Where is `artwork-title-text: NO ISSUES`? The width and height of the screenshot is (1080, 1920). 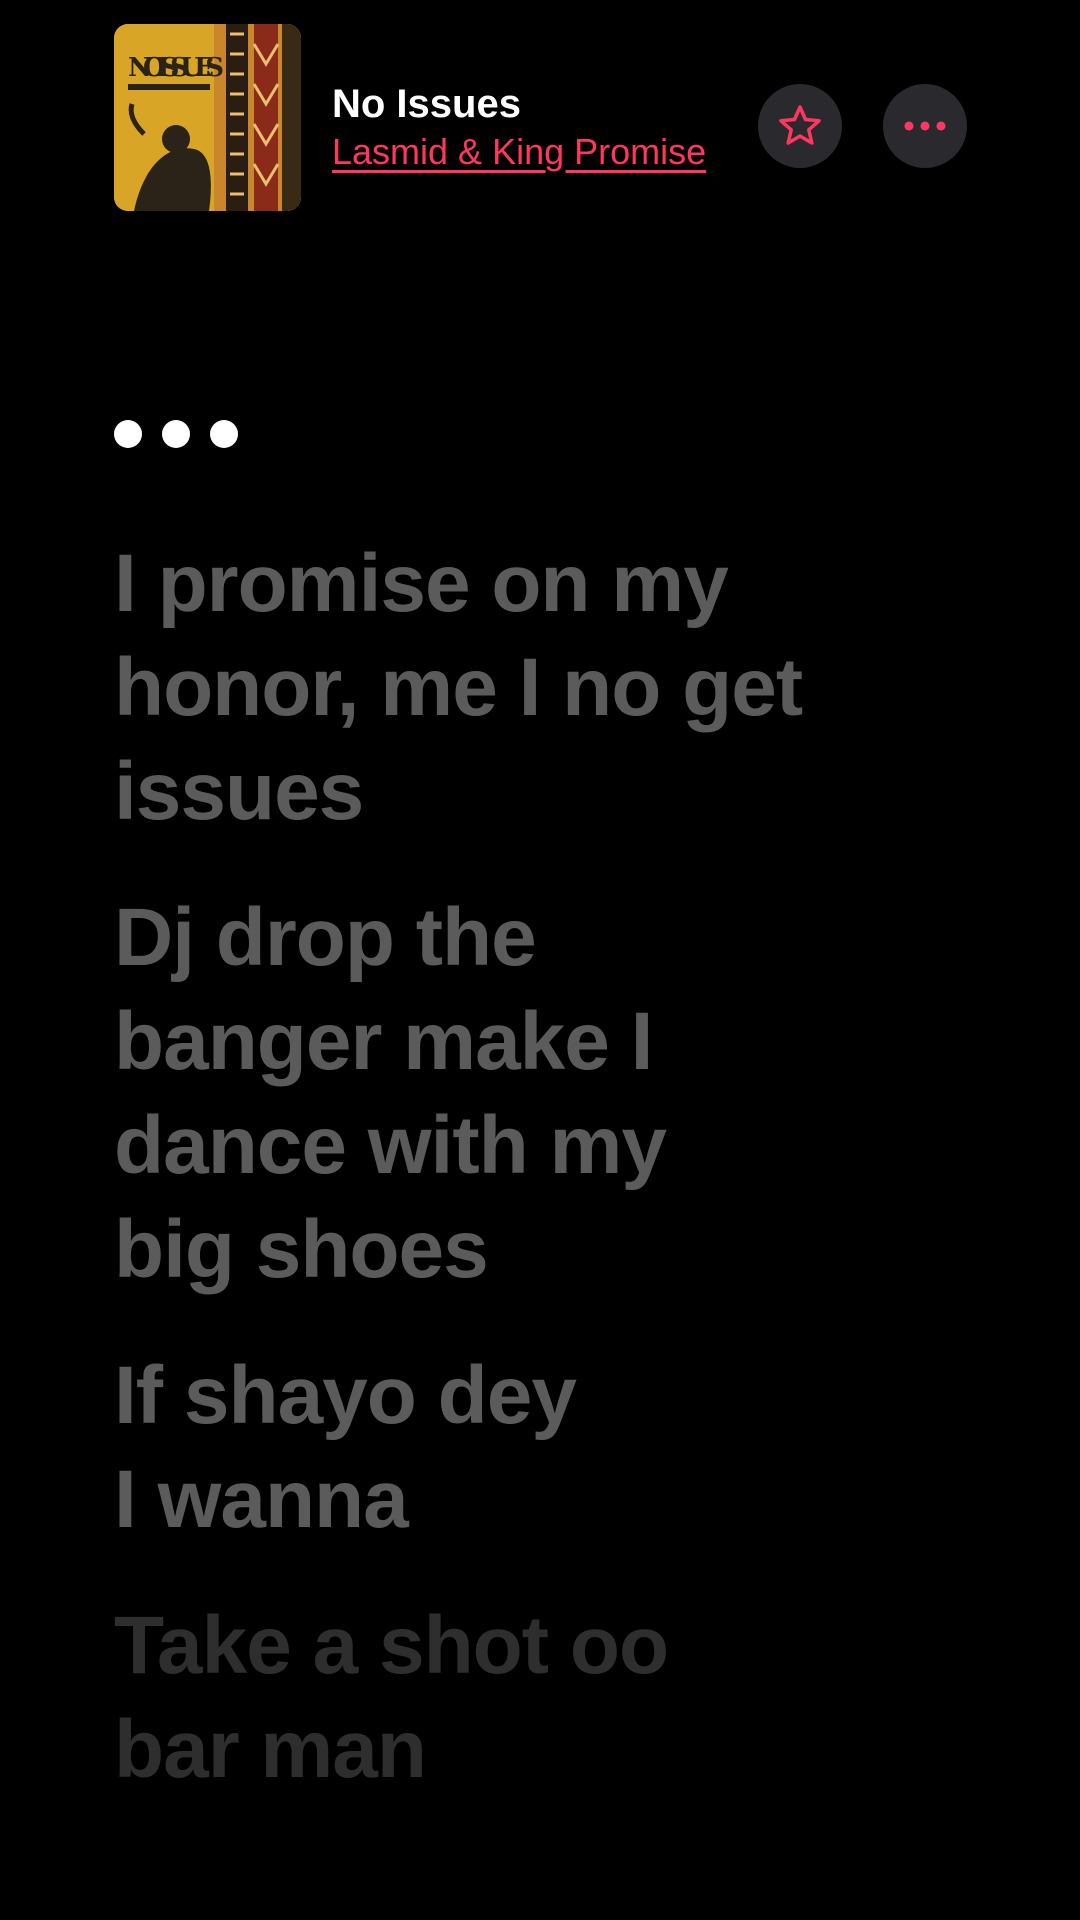
artwork-title-text: NO ISSUES is located at coordinates (176, 68).